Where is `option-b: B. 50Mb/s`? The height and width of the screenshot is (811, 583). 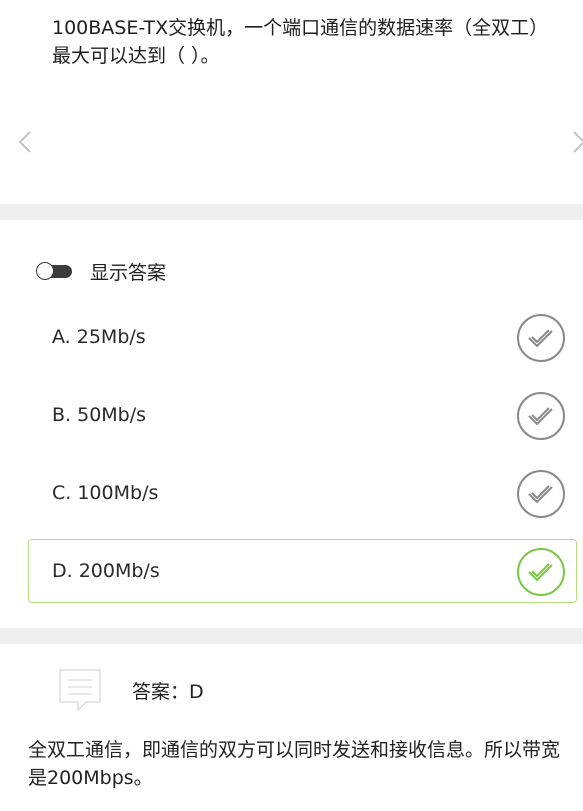
option-b: B. 50Mb/s is located at coordinates (302, 415).